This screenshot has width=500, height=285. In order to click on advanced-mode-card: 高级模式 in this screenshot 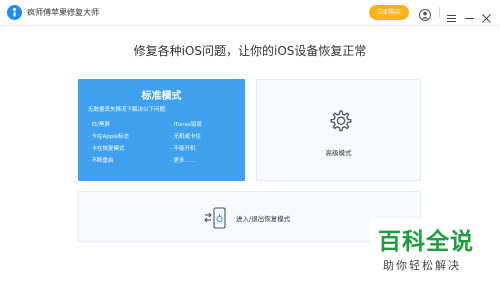, I will do `click(338, 130)`.